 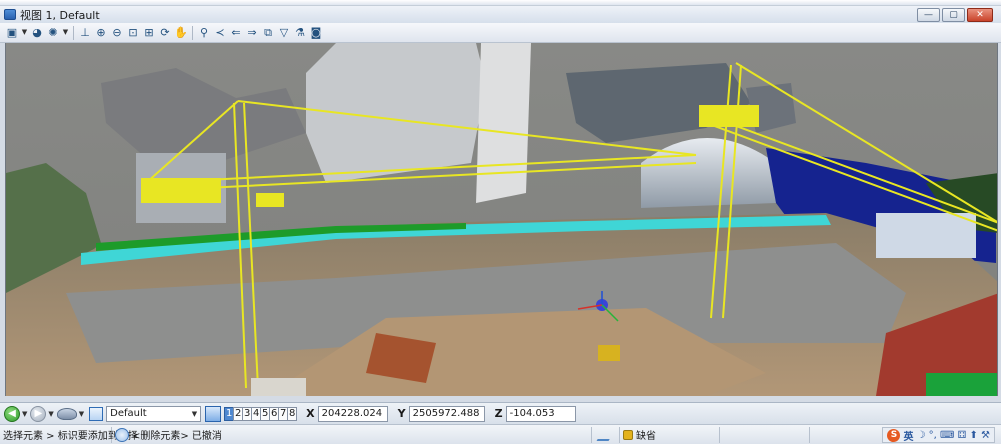 I want to click on view-window-icon, so click(x=10, y=14).